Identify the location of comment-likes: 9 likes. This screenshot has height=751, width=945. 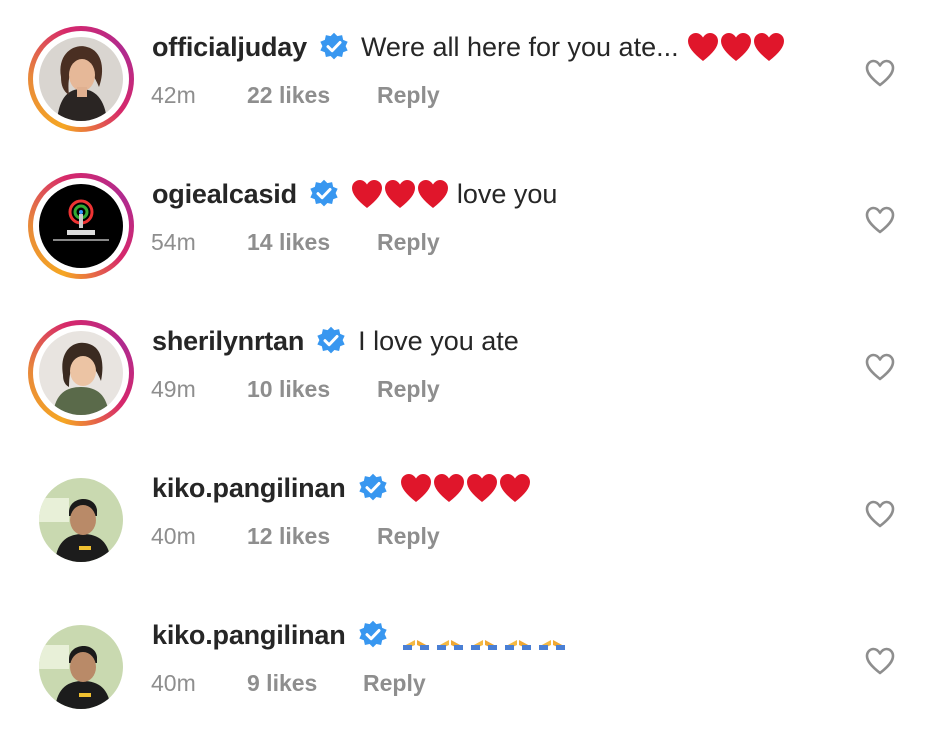
(305, 683).